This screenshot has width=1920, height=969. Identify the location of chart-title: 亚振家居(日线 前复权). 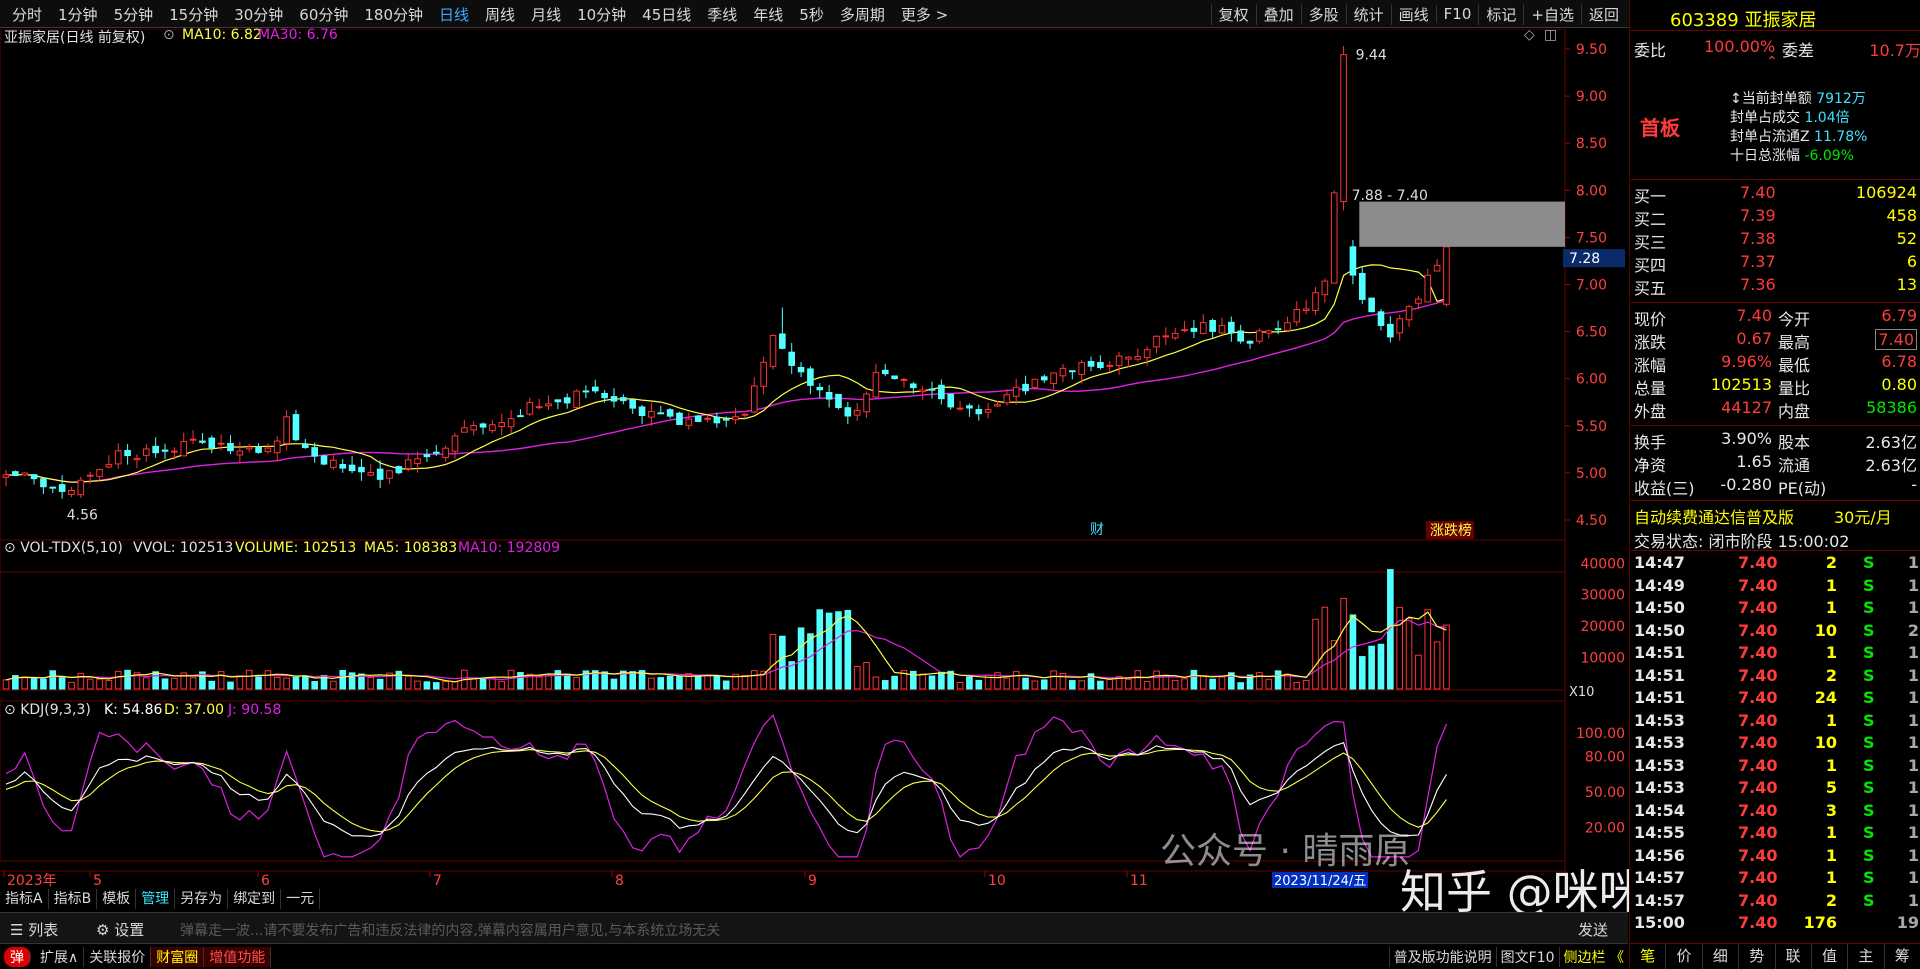
(75, 38).